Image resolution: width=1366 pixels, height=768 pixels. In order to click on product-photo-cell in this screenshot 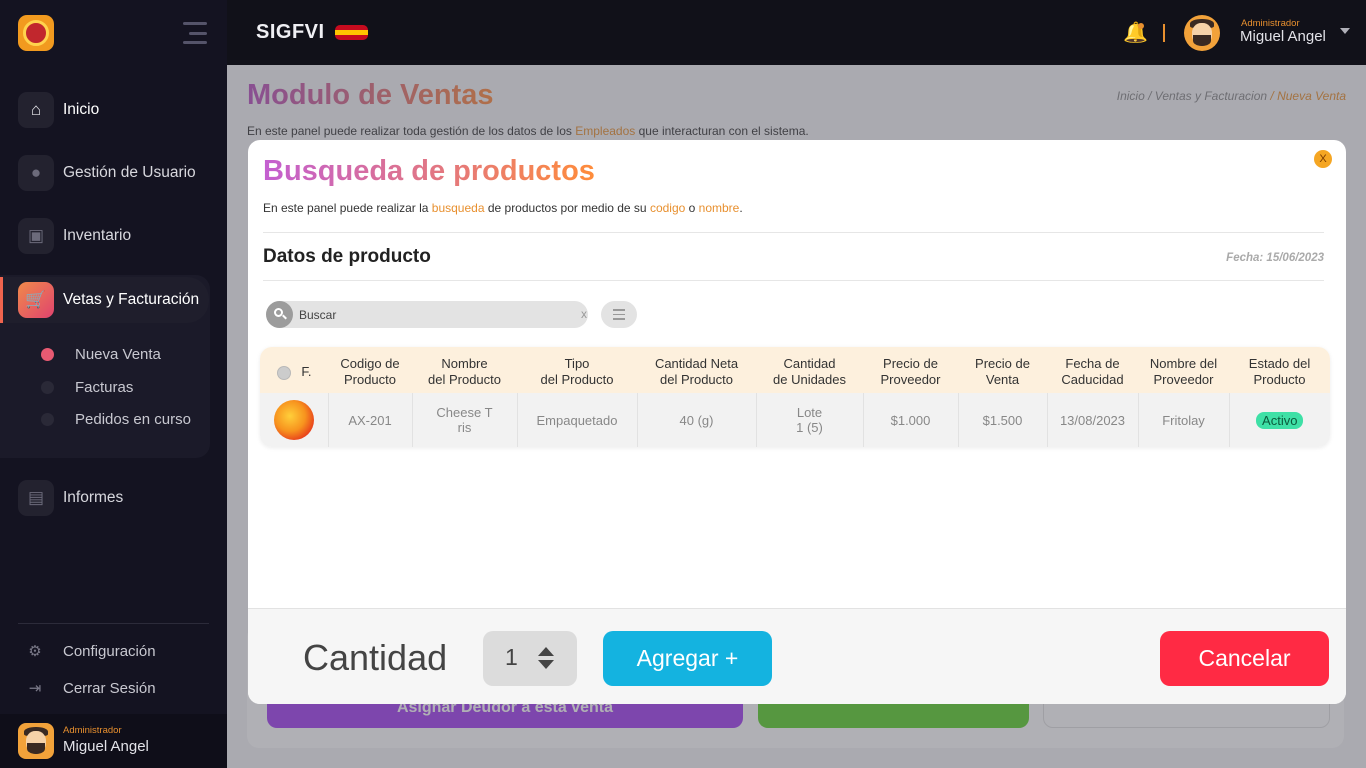, I will do `click(294, 420)`.